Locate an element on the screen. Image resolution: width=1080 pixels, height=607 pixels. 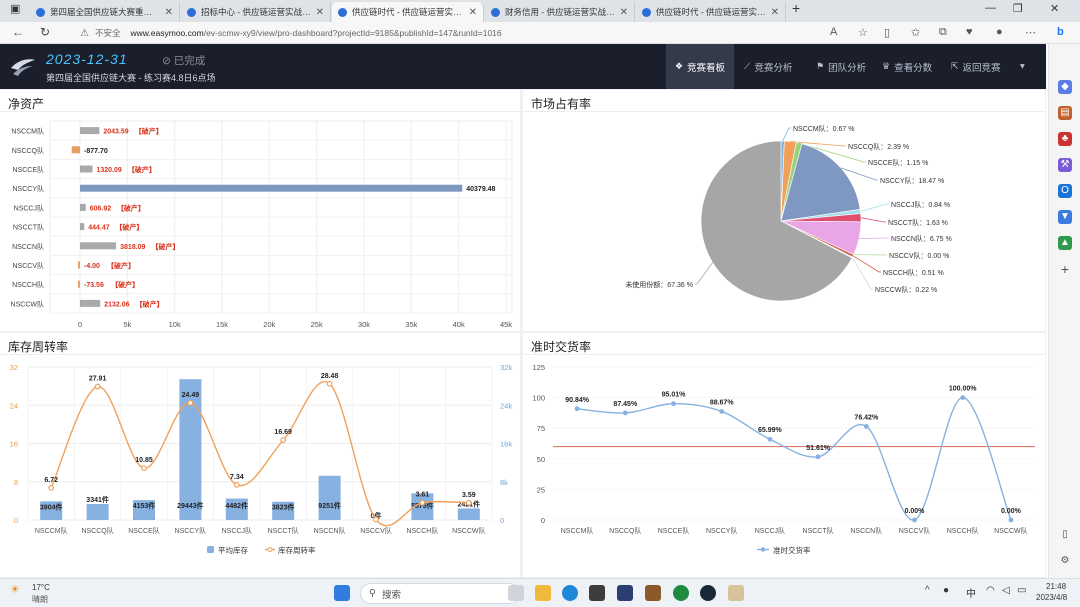
collections-icon: ⧉ is located at coordinates (943, 32).